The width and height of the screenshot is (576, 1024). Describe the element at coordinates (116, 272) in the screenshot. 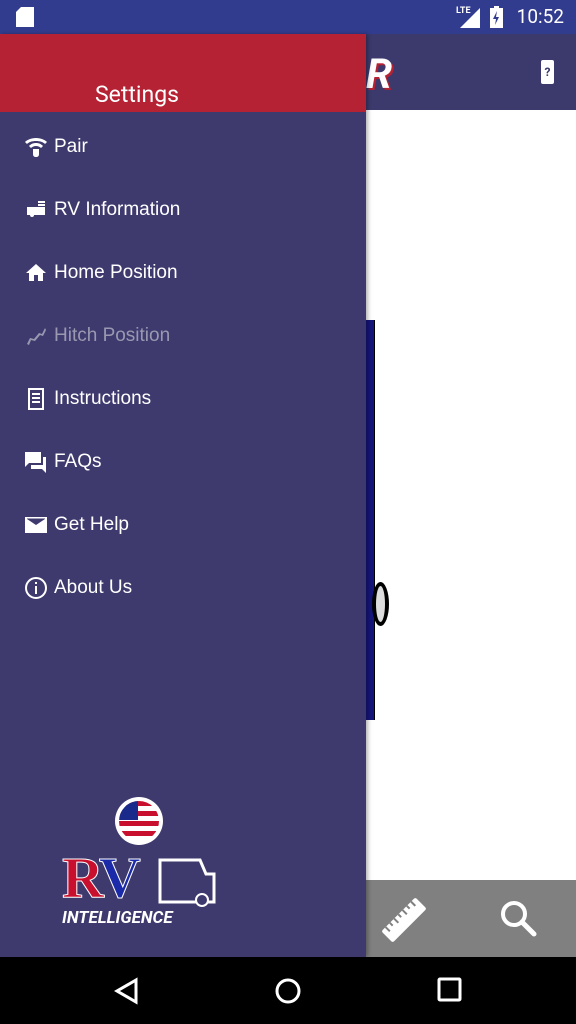

I see `drawer-item-label: Home Position` at that location.